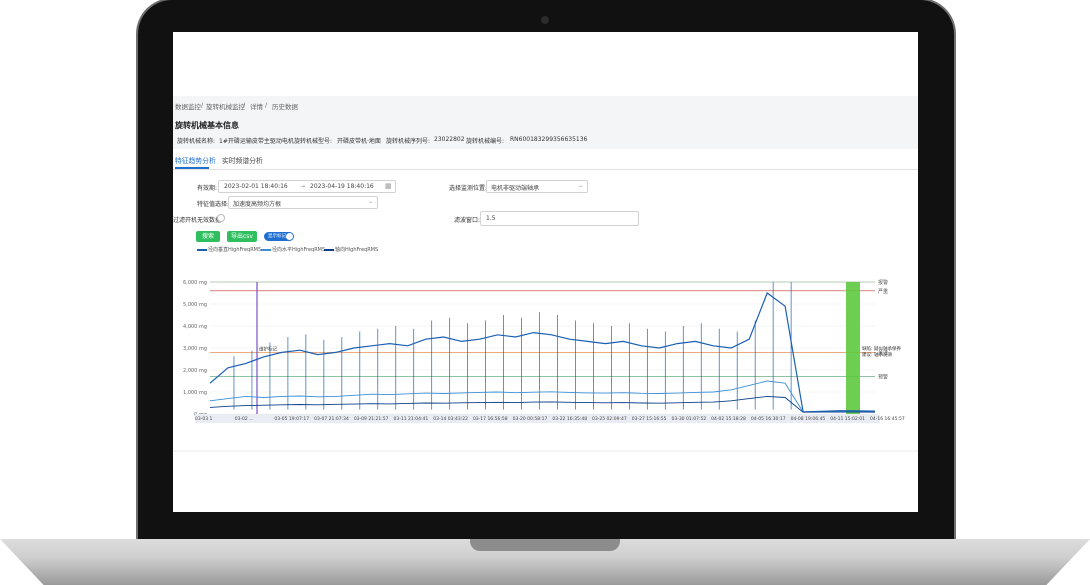 The height and width of the screenshot is (585, 1090). What do you see at coordinates (688, 419) in the screenshot?
I see `x-tick-label: 03-30 01:07:52` at bounding box center [688, 419].